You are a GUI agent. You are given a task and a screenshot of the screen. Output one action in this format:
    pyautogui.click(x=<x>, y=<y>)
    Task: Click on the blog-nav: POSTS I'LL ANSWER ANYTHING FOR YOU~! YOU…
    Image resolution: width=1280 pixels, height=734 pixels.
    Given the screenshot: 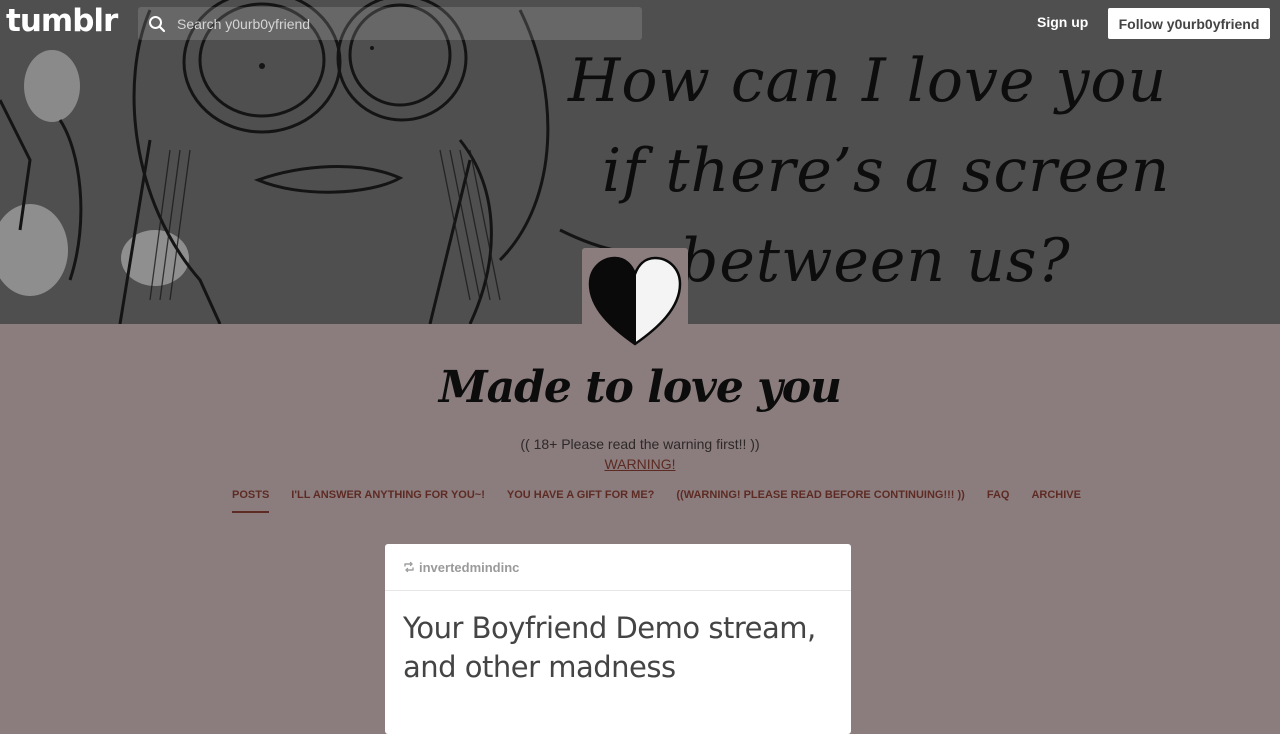 What is the action you would take?
    pyautogui.click(x=667, y=501)
    